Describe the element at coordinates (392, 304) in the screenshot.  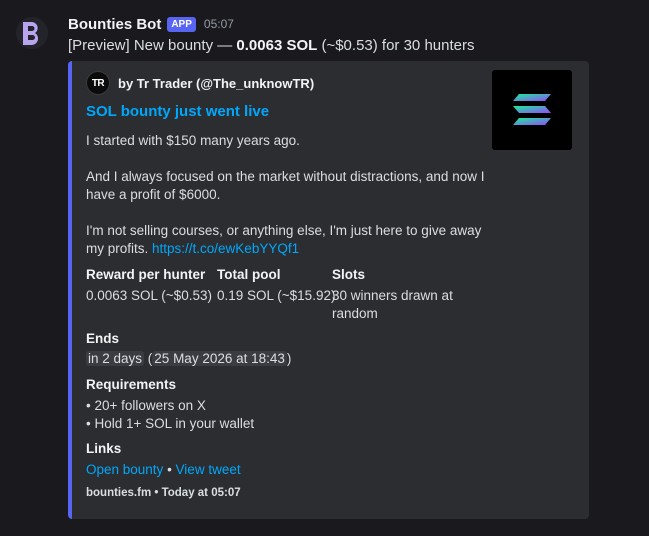
I see `field-slots-value: 30 winners drawn at random` at that location.